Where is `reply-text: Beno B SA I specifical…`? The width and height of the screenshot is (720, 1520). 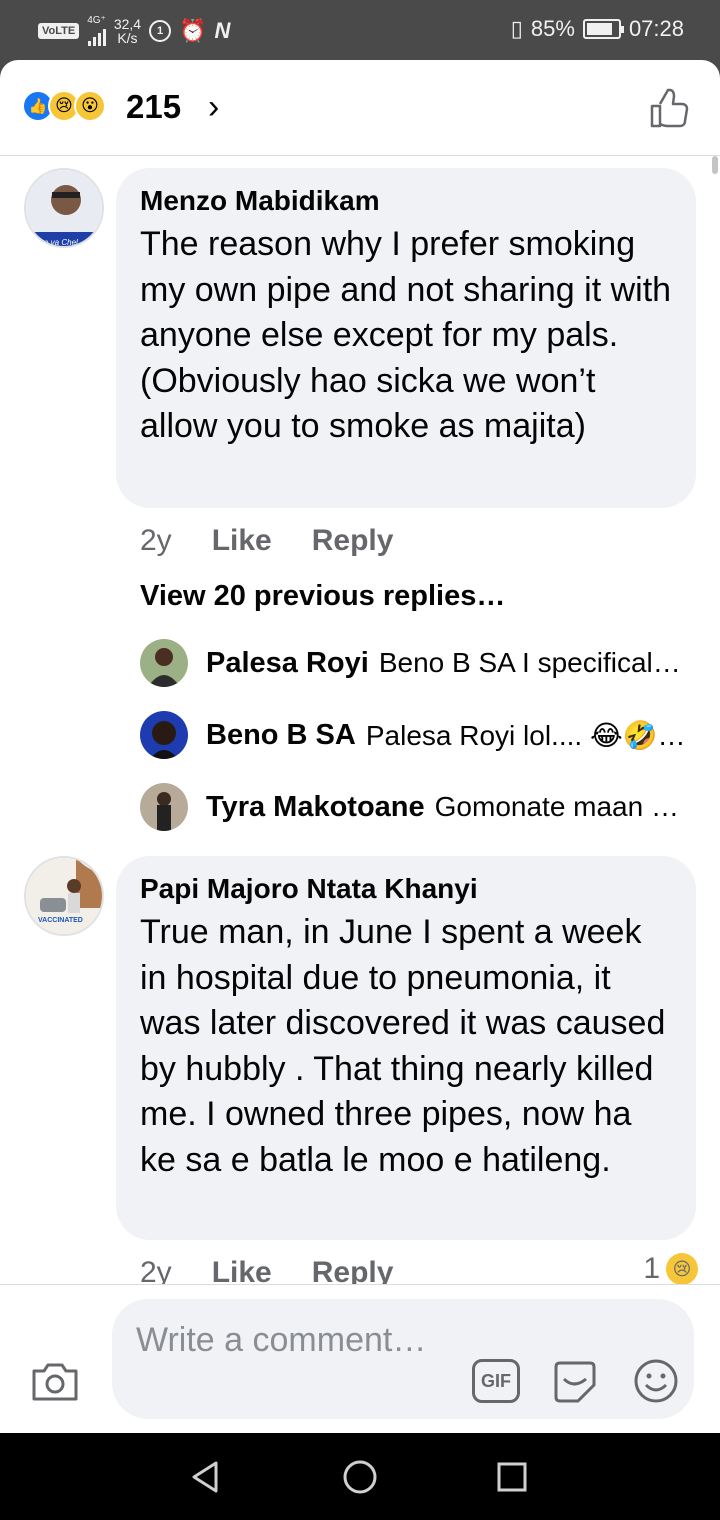 reply-text: Beno B SA I specifical… is located at coordinates (529, 662).